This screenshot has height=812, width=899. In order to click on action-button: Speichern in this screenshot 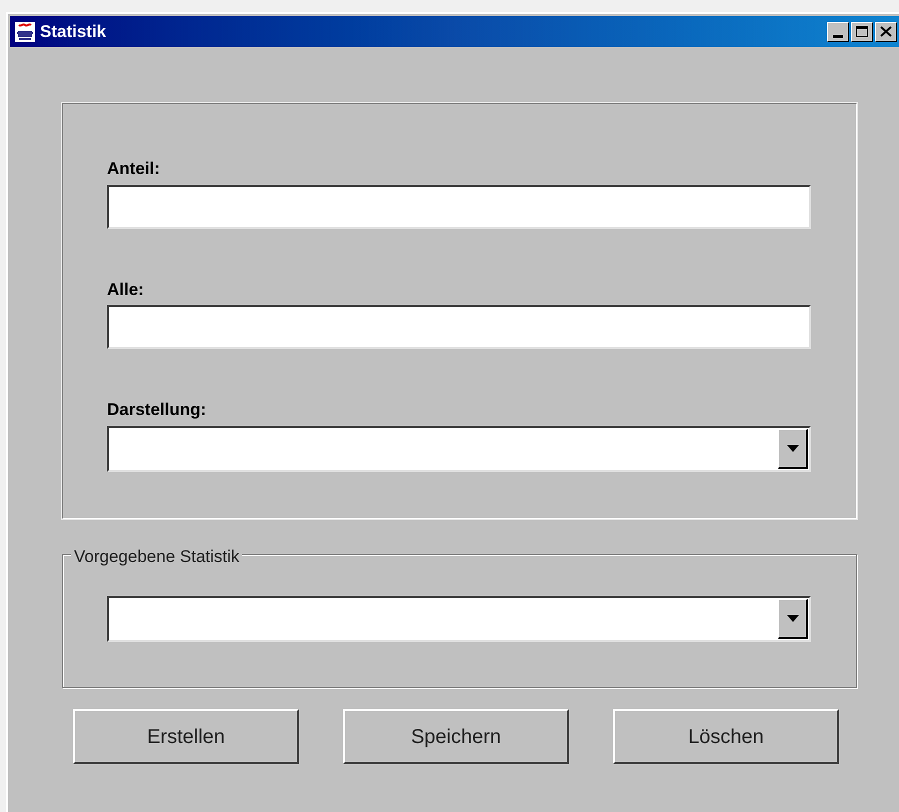, I will do `click(456, 736)`.